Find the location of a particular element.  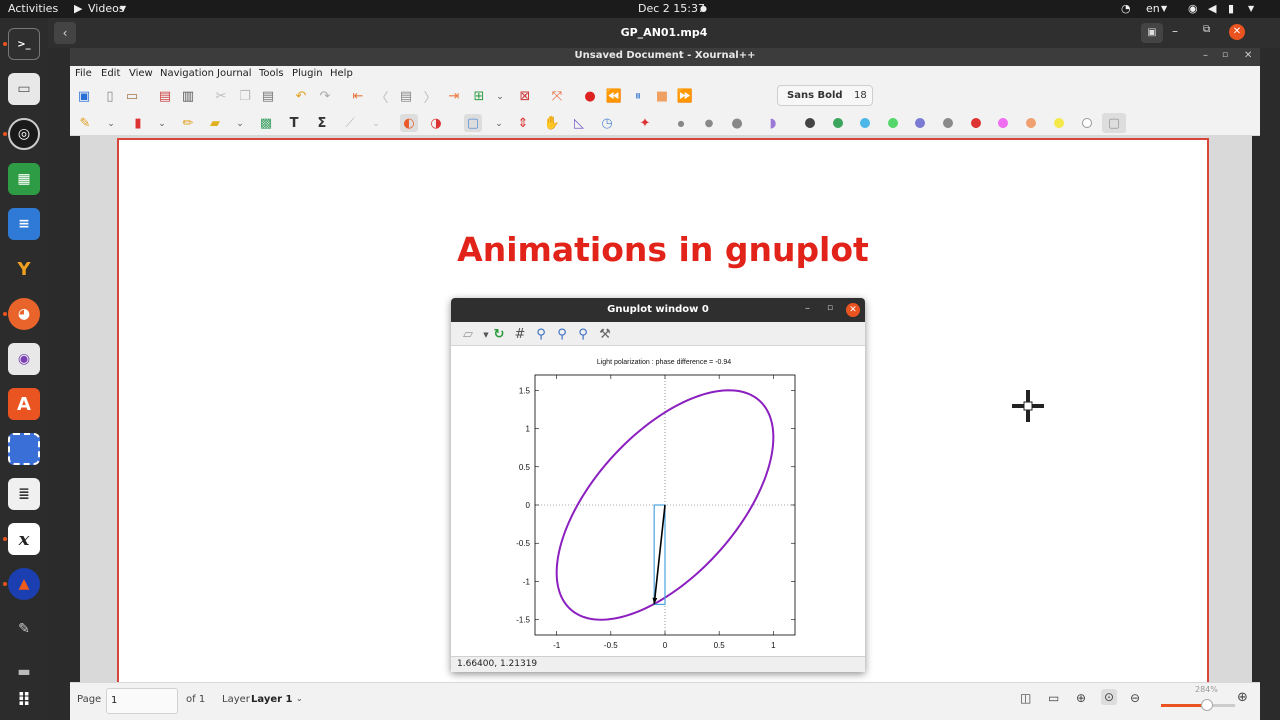

grid-icon: # is located at coordinates (520, 334).